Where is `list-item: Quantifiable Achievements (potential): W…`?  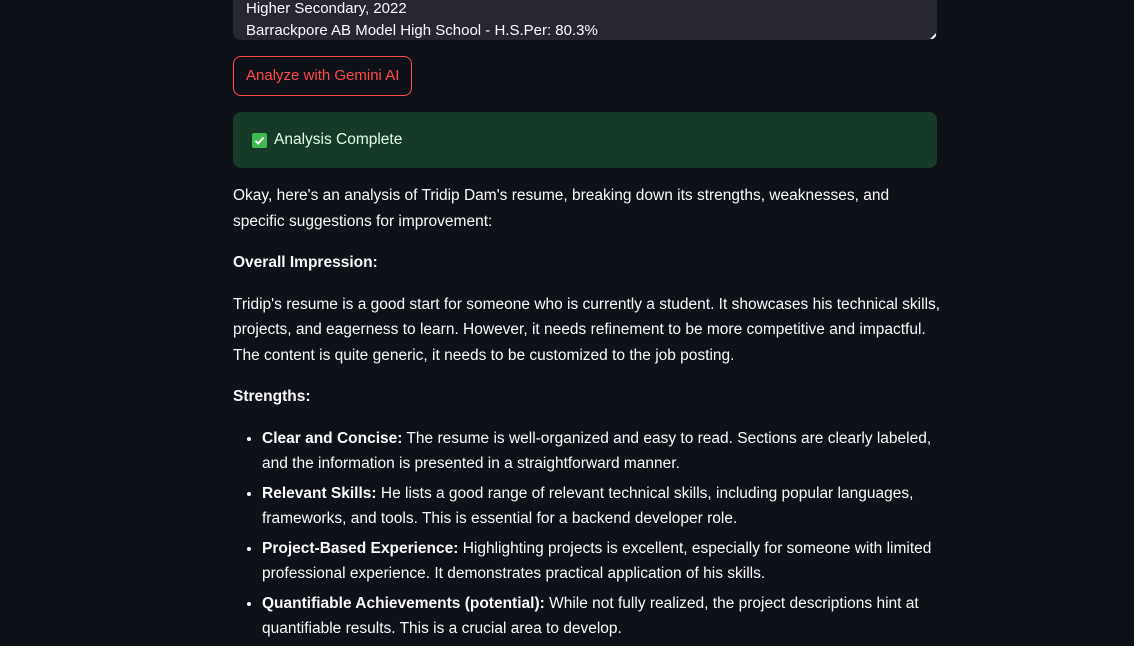
list-item: Quantifiable Achievements (potential): W… is located at coordinates (602, 616).